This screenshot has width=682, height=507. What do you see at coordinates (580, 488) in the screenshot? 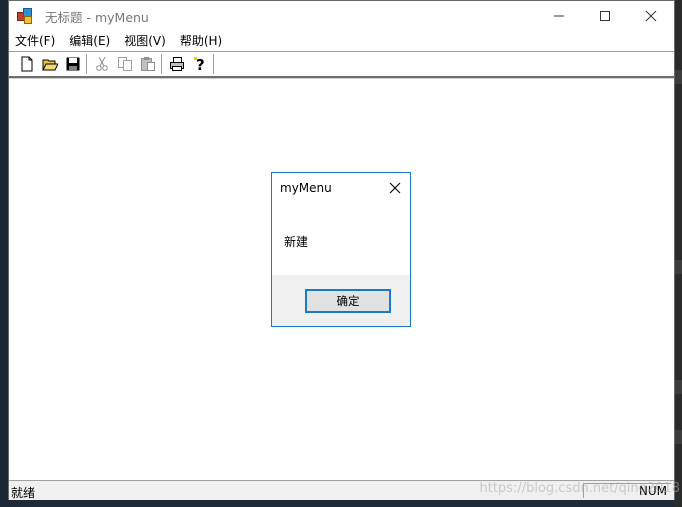
I see `watermark: https://blog.csdn.net/qing2018` at bounding box center [580, 488].